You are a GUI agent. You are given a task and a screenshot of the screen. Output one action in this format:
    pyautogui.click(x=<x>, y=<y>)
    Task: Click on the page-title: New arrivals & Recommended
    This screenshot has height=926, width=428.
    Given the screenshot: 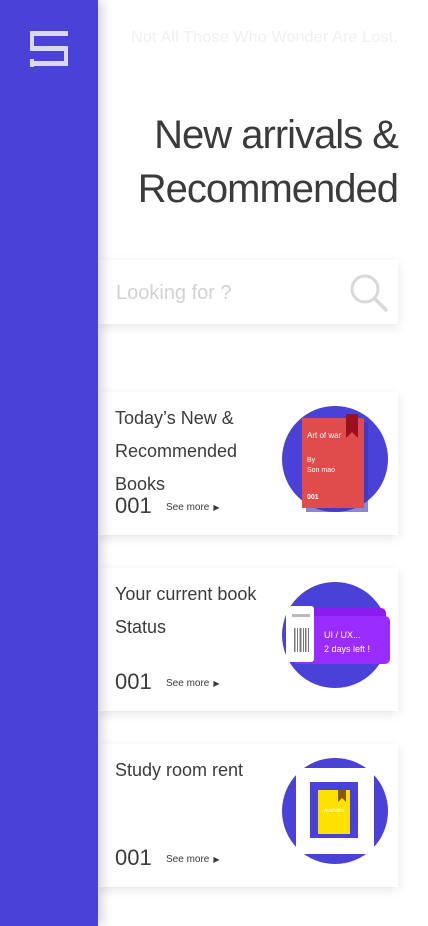 What is the action you would take?
    pyautogui.click(x=238, y=162)
    